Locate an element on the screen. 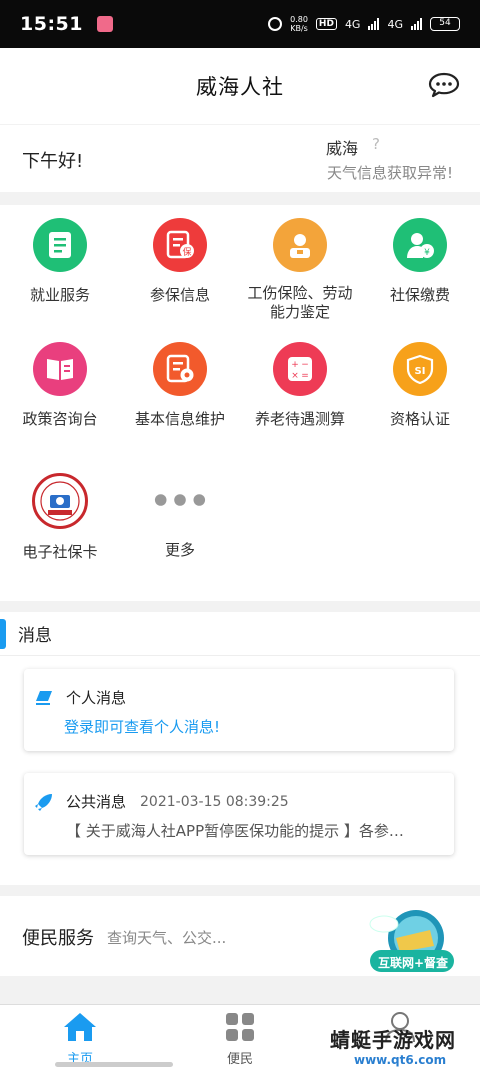 This screenshot has width=480, height=1070. service-policy-consult: 政策咨询台 is located at coordinates (60, 385).